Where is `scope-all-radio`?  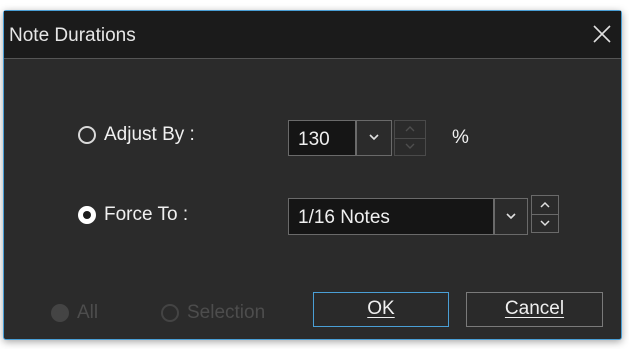
scope-all-radio is located at coordinates (60, 313).